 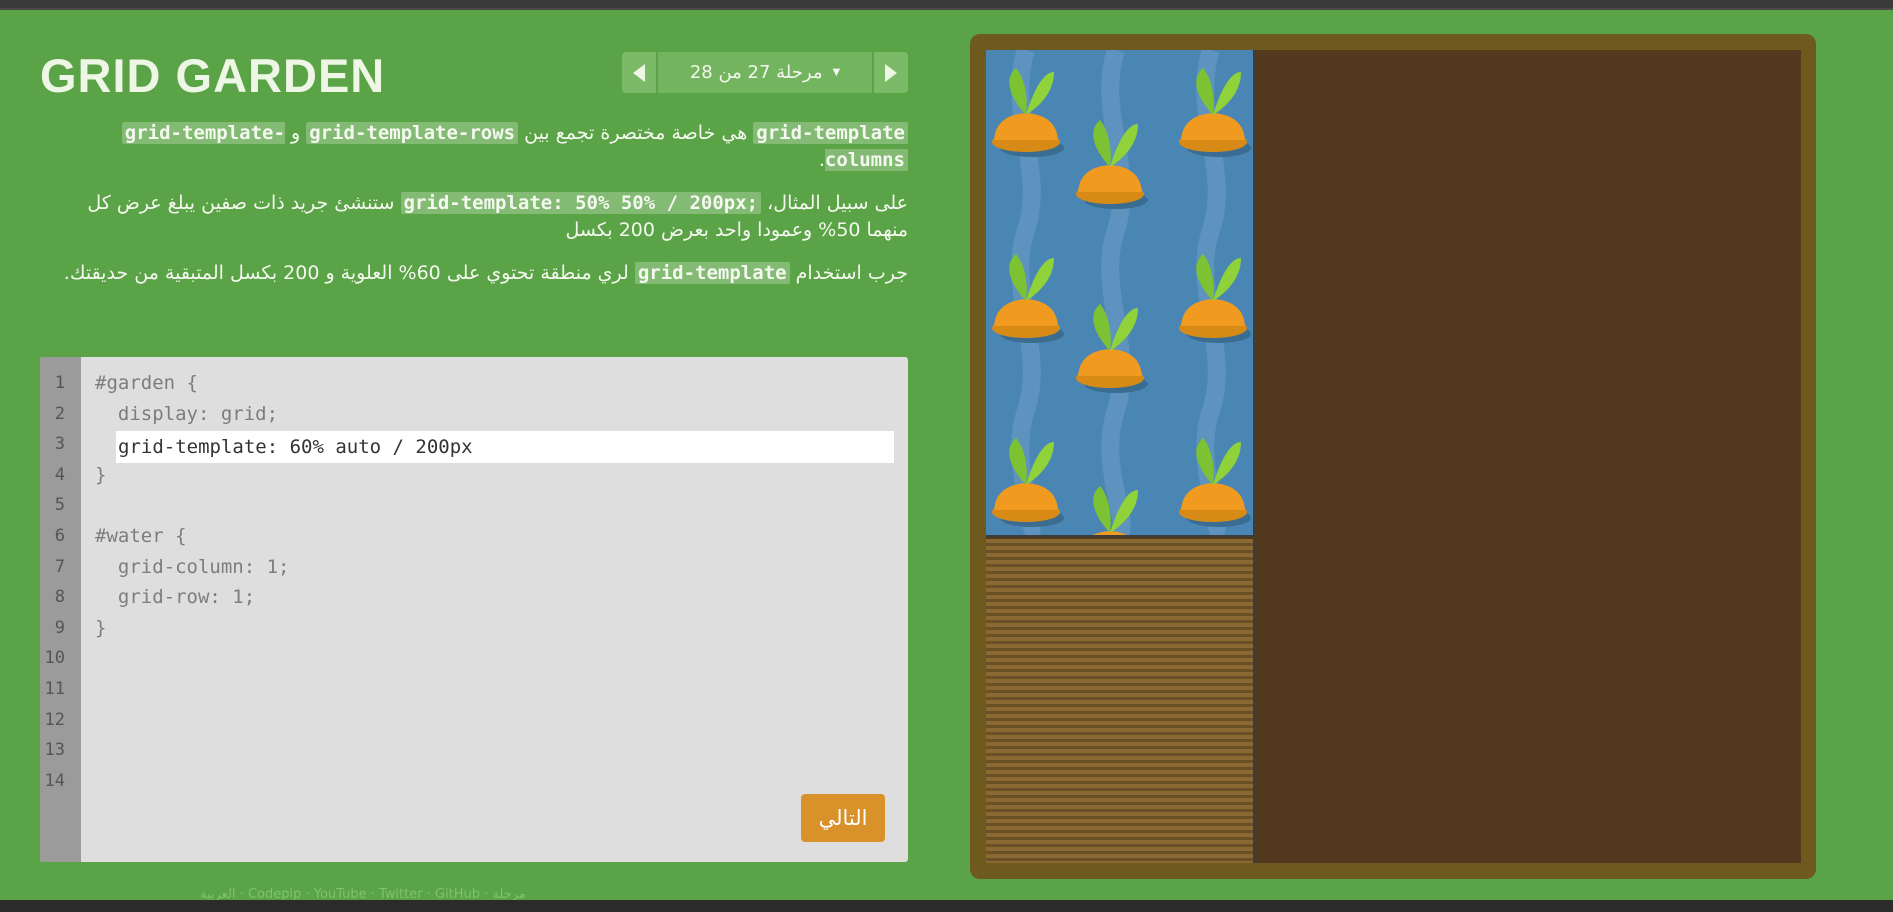 What do you see at coordinates (946, 5) in the screenshot?
I see `window-top-bar` at bounding box center [946, 5].